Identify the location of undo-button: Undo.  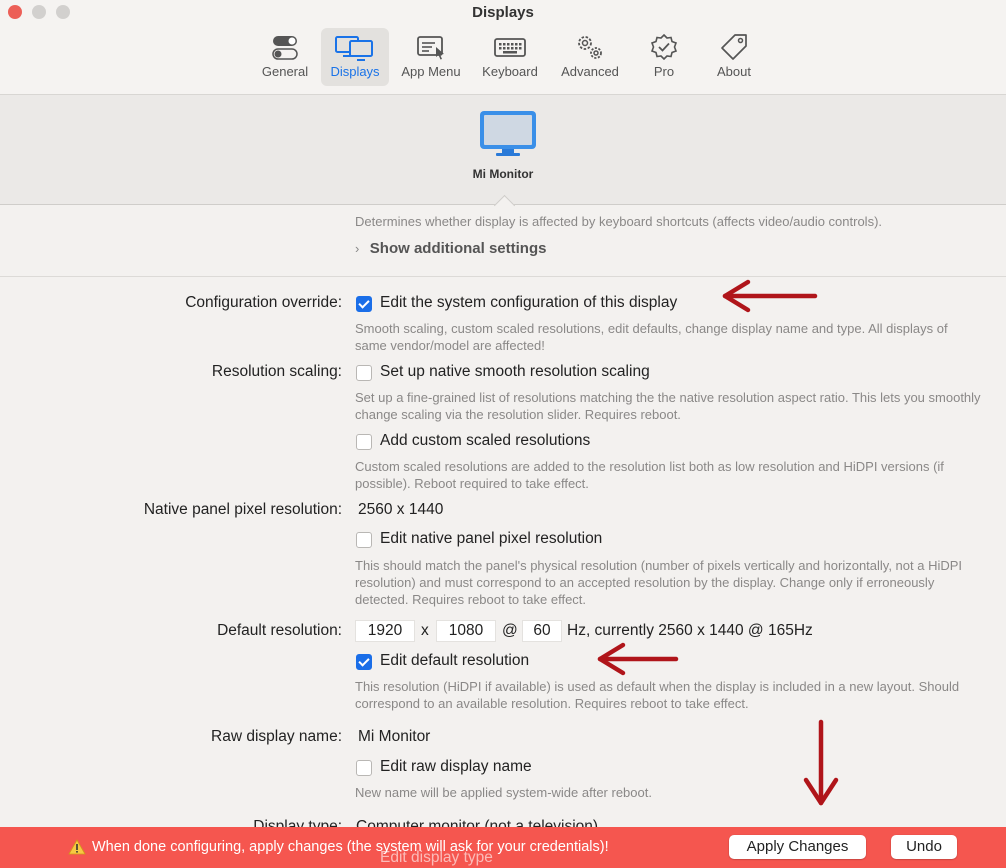
(924, 847).